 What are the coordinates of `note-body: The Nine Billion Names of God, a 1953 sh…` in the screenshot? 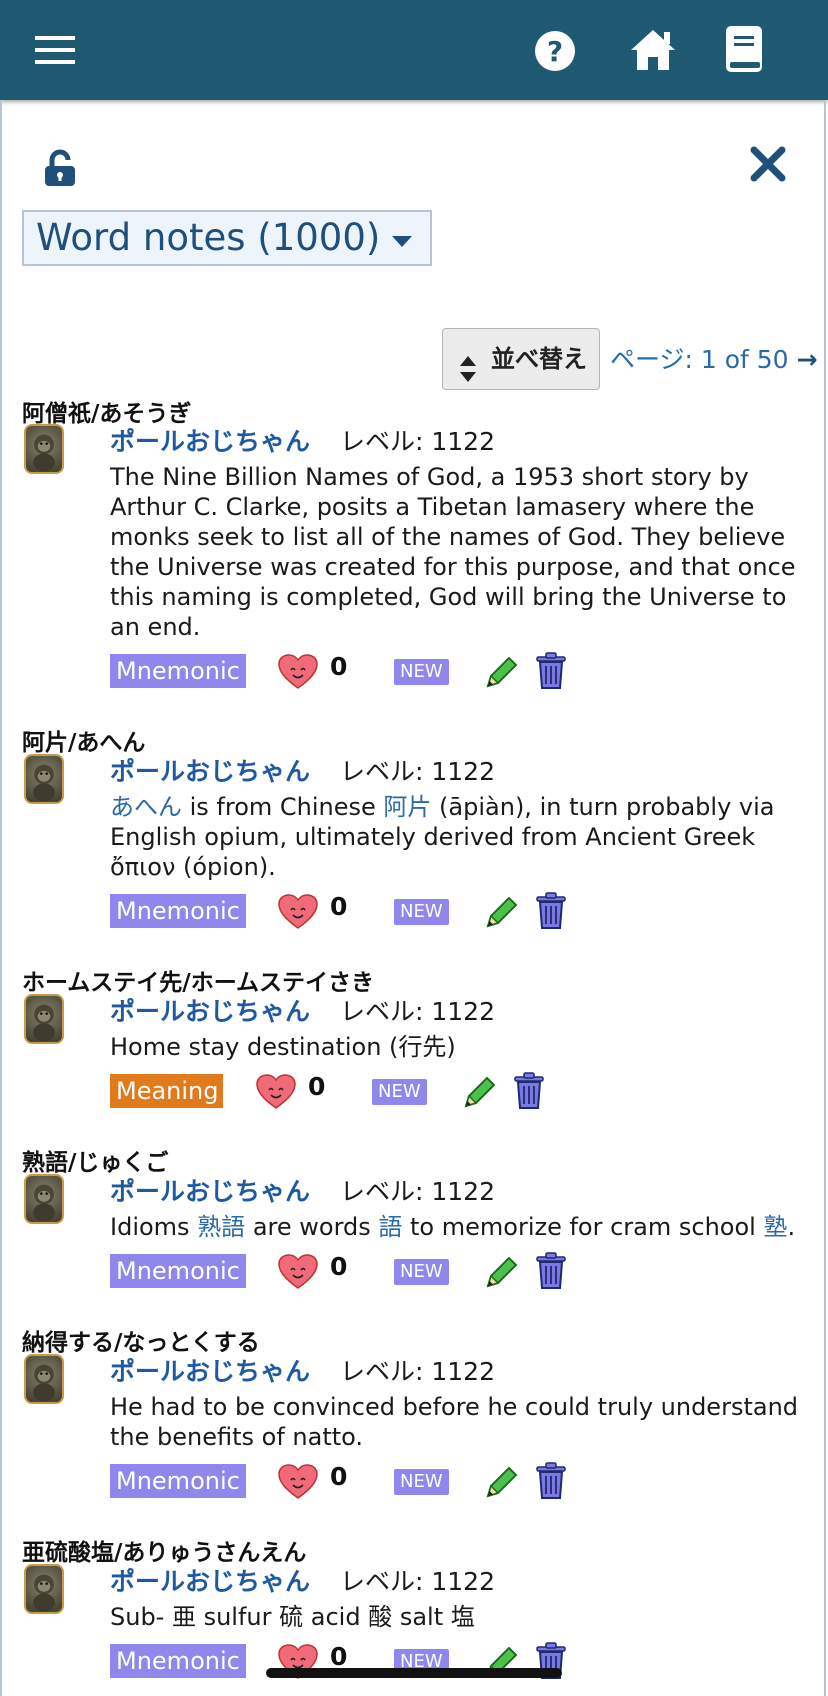 It's located at (453, 552).